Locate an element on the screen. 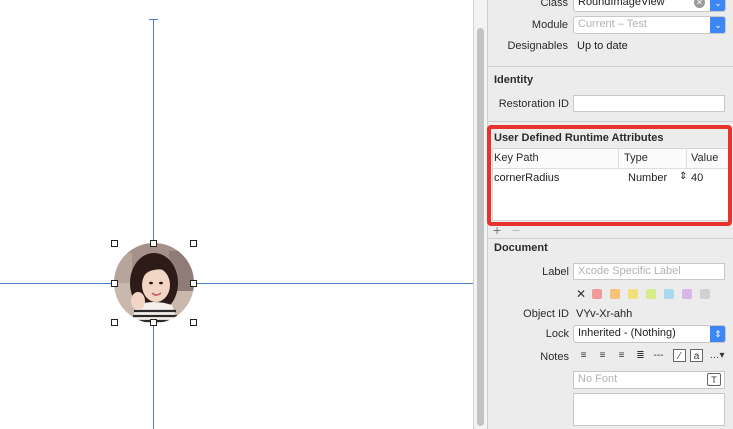 This screenshot has width=733, height=429. clear-class-icon: ✕ is located at coordinates (699, 4).